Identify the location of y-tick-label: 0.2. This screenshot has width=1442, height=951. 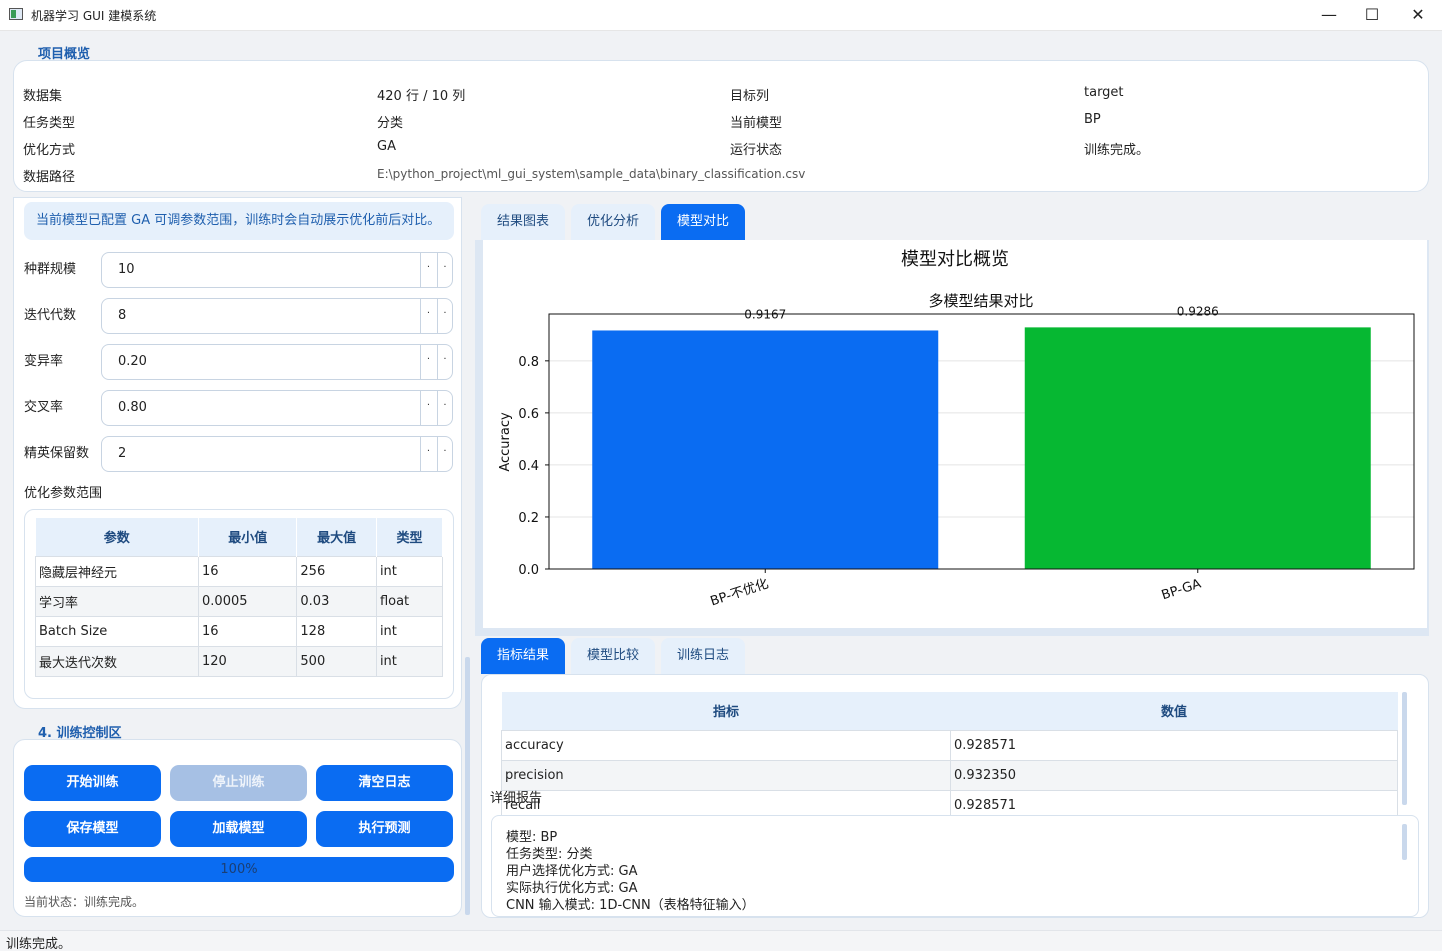
(528, 518).